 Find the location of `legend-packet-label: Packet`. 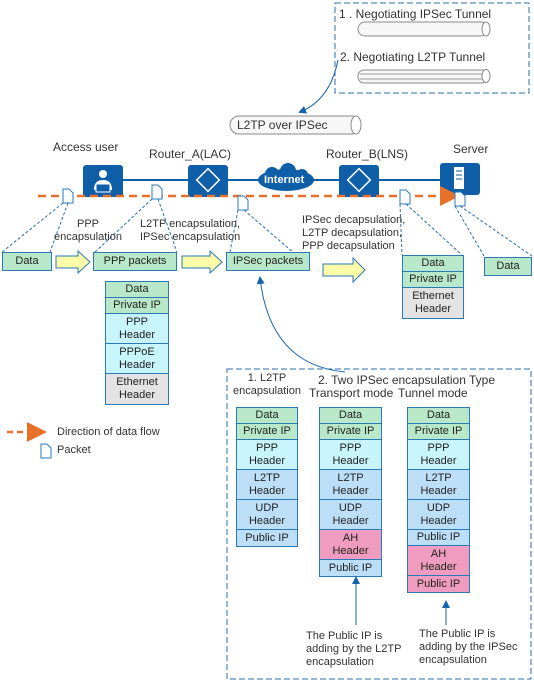

legend-packet-label: Packet is located at coordinates (74, 450).